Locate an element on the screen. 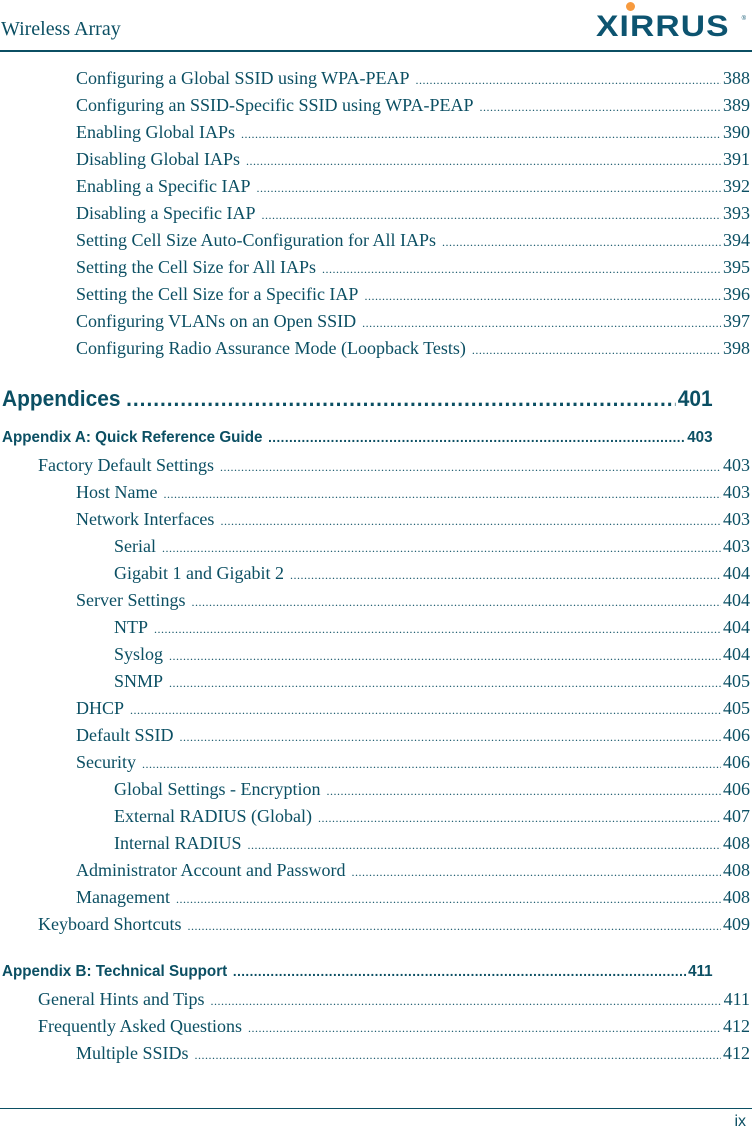 The height and width of the screenshot is (1133, 752). toc-entry: DHCP 405 is located at coordinates (413, 708).